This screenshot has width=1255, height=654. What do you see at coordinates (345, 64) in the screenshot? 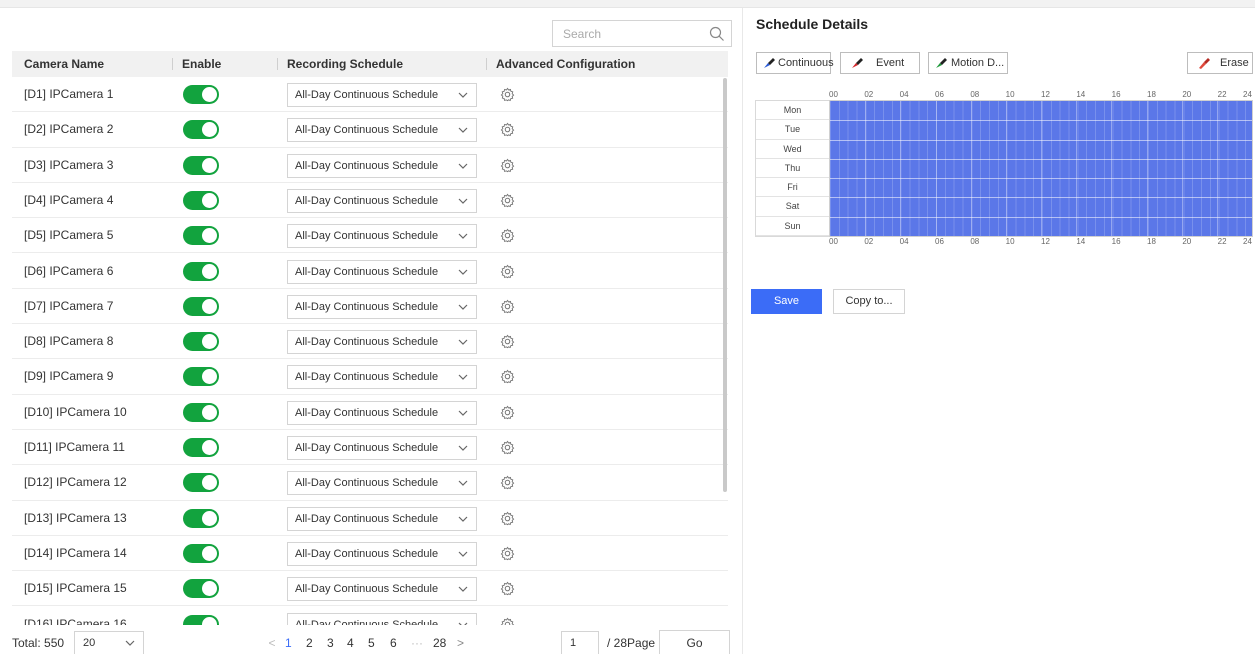
I see `column-header-recording-schedule: Recording Schedule` at bounding box center [345, 64].